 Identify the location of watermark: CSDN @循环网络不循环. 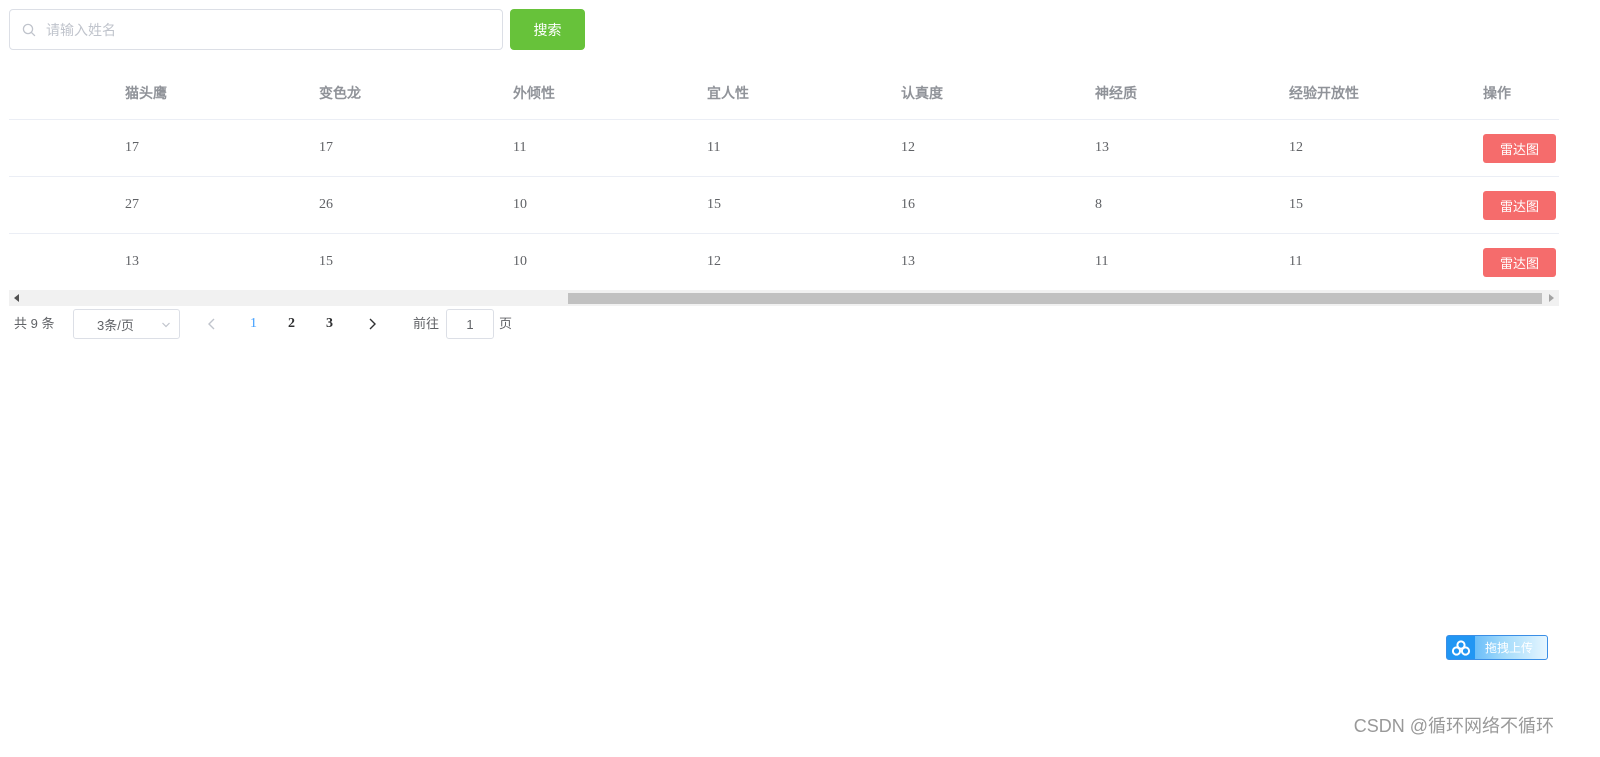
(1453, 726).